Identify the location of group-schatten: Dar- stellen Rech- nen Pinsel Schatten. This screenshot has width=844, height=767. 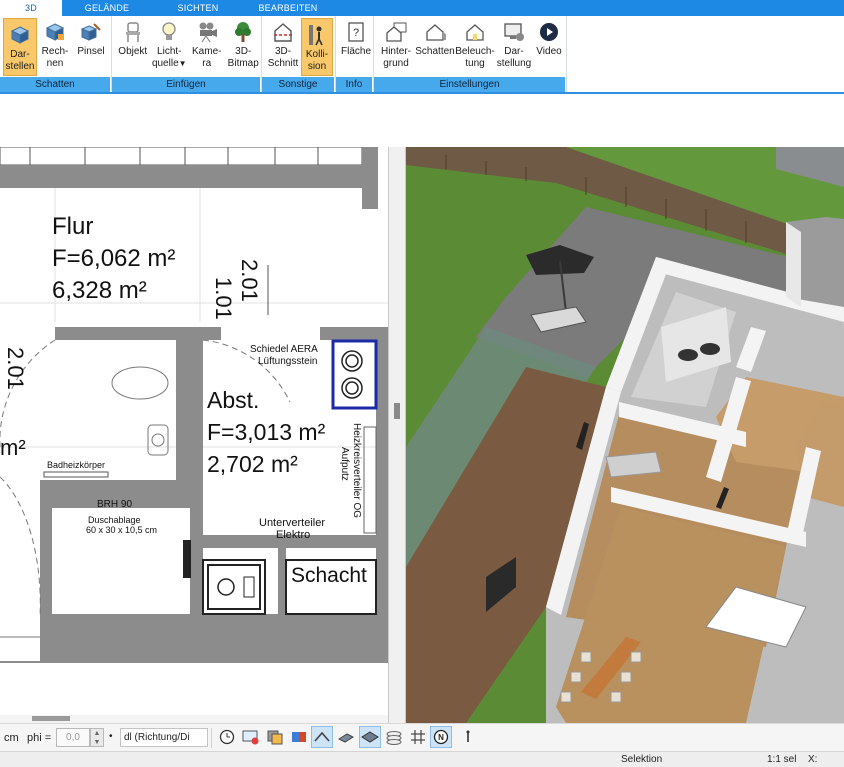
(56, 54).